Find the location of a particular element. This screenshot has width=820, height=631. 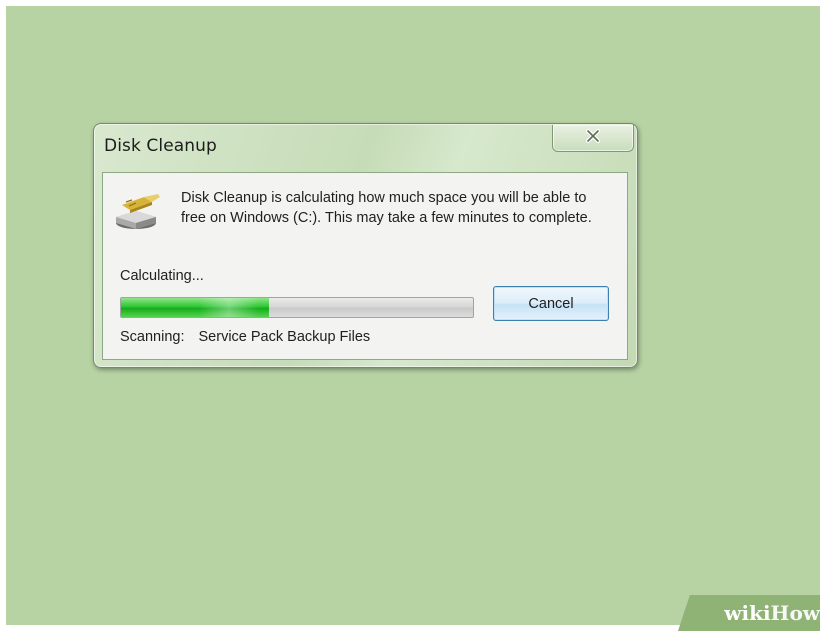

close-button is located at coordinates (593, 138).